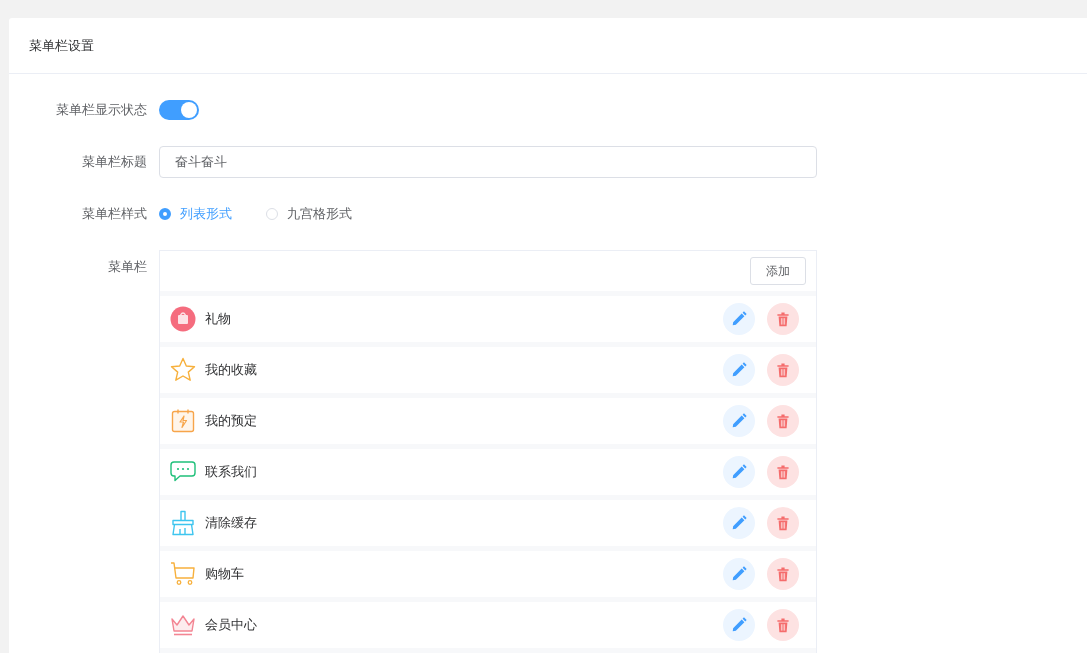 Image resolution: width=1087 pixels, height=653 pixels. I want to click on field-label: 菜单栏样式, so click(114, 214).